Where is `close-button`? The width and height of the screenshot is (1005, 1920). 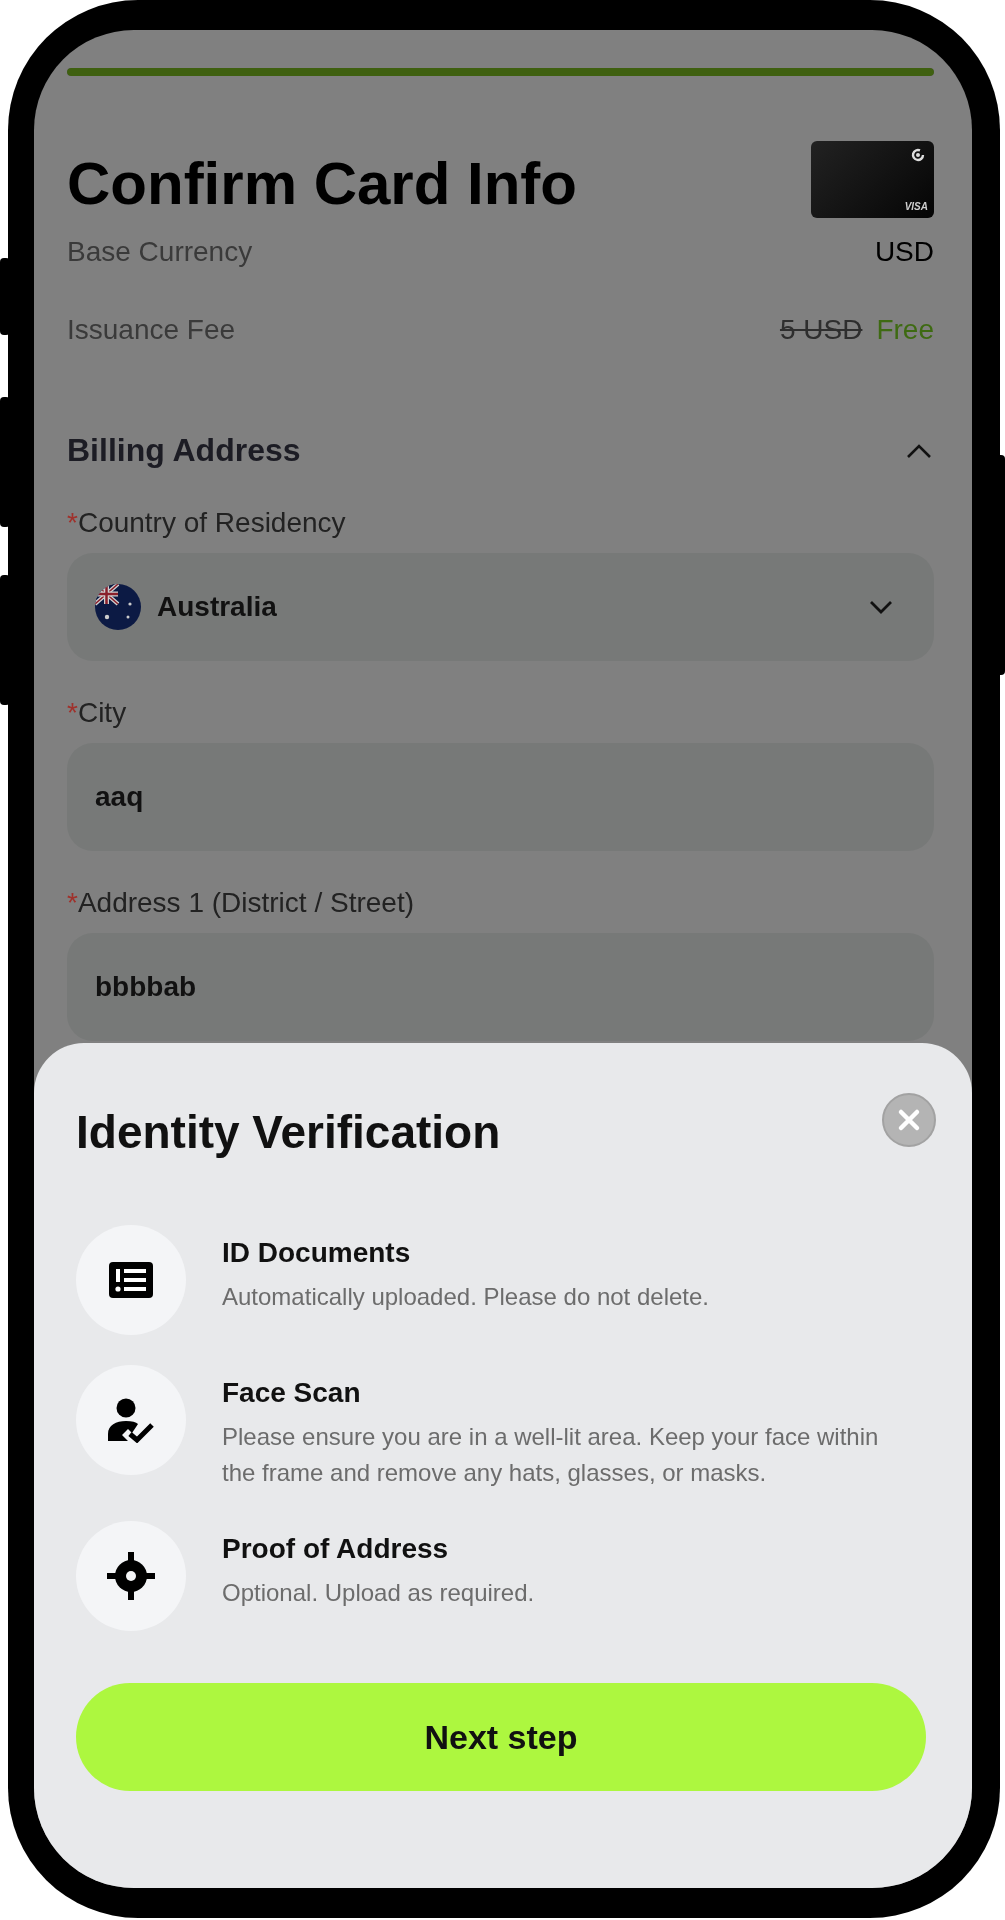
close-button is located at coordinates (909, 1120).